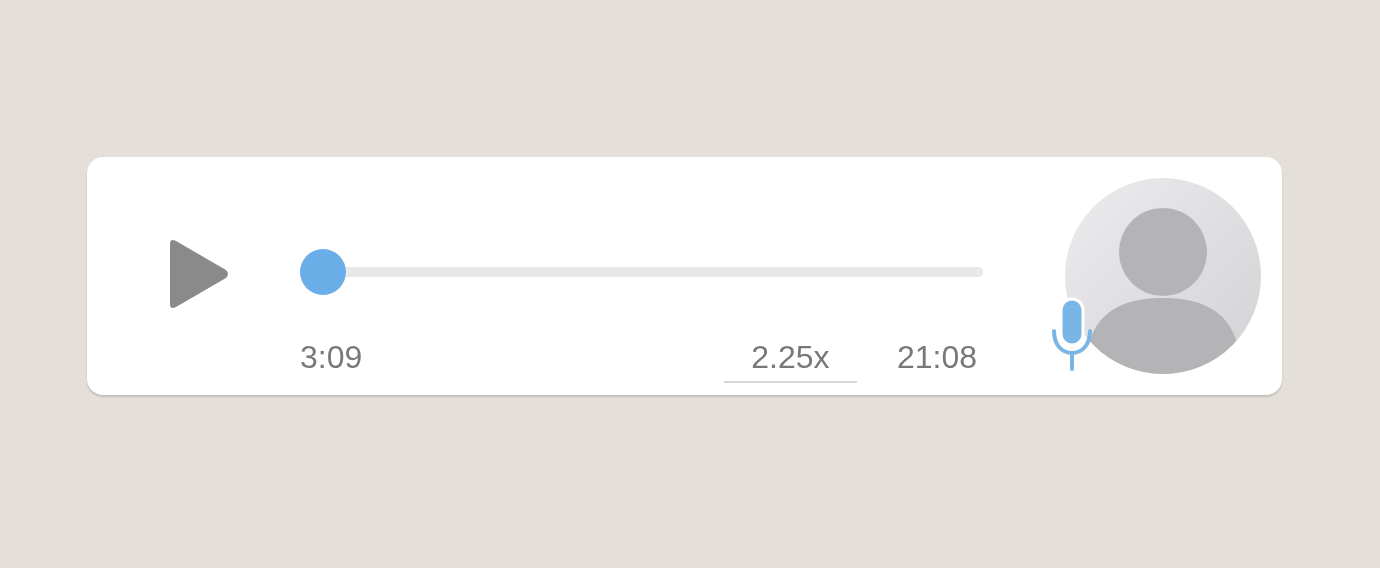 The width and height of the screenshot is (1380, 568). Describe the element at coordinates (1163, 276) in the screenshot. I see `avatar-icon` at that location.